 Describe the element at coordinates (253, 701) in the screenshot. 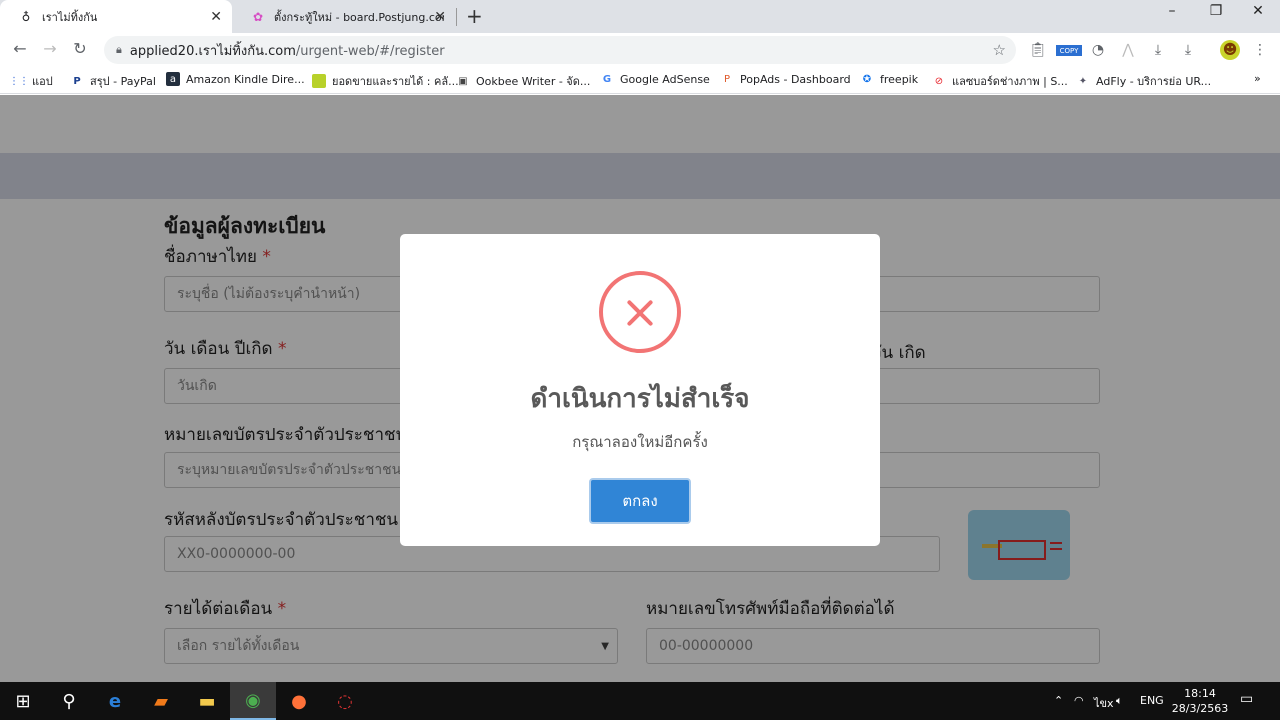

I see `chrome-taskbar-icon: ◉` at that location.